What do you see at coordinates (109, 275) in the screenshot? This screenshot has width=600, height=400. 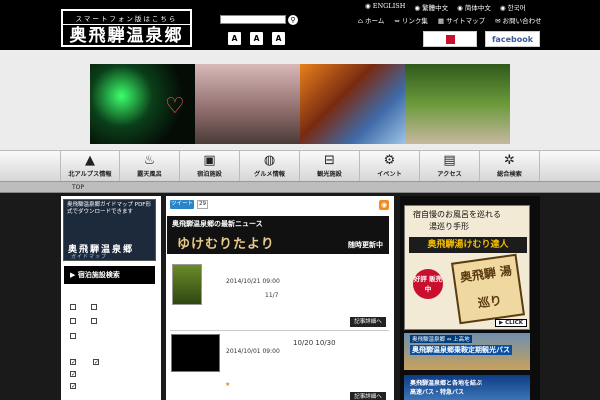 I see `lodging-search-heading: ▶ 宿泊施設検索` at bounding box center [109, 275].